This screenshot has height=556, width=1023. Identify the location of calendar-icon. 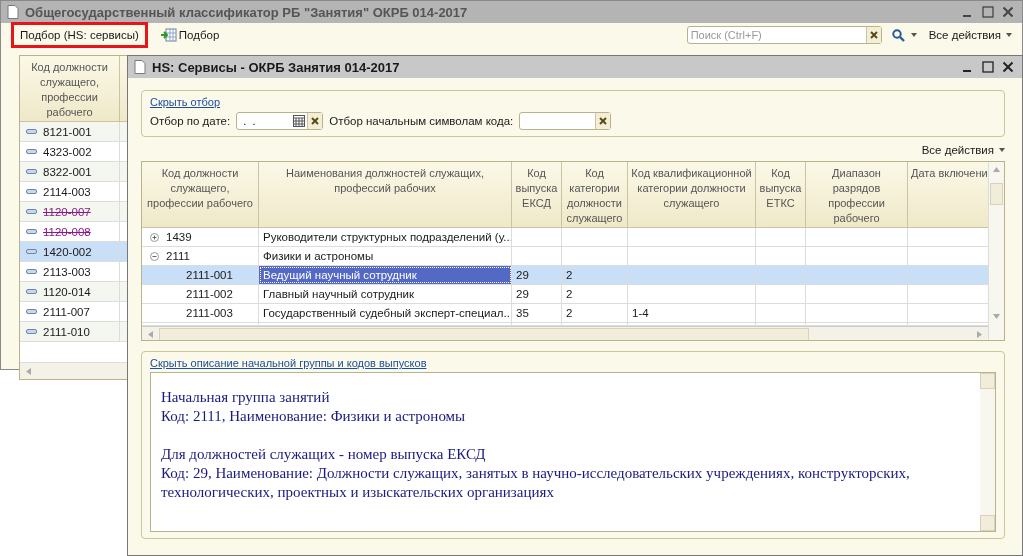
(299, 121).